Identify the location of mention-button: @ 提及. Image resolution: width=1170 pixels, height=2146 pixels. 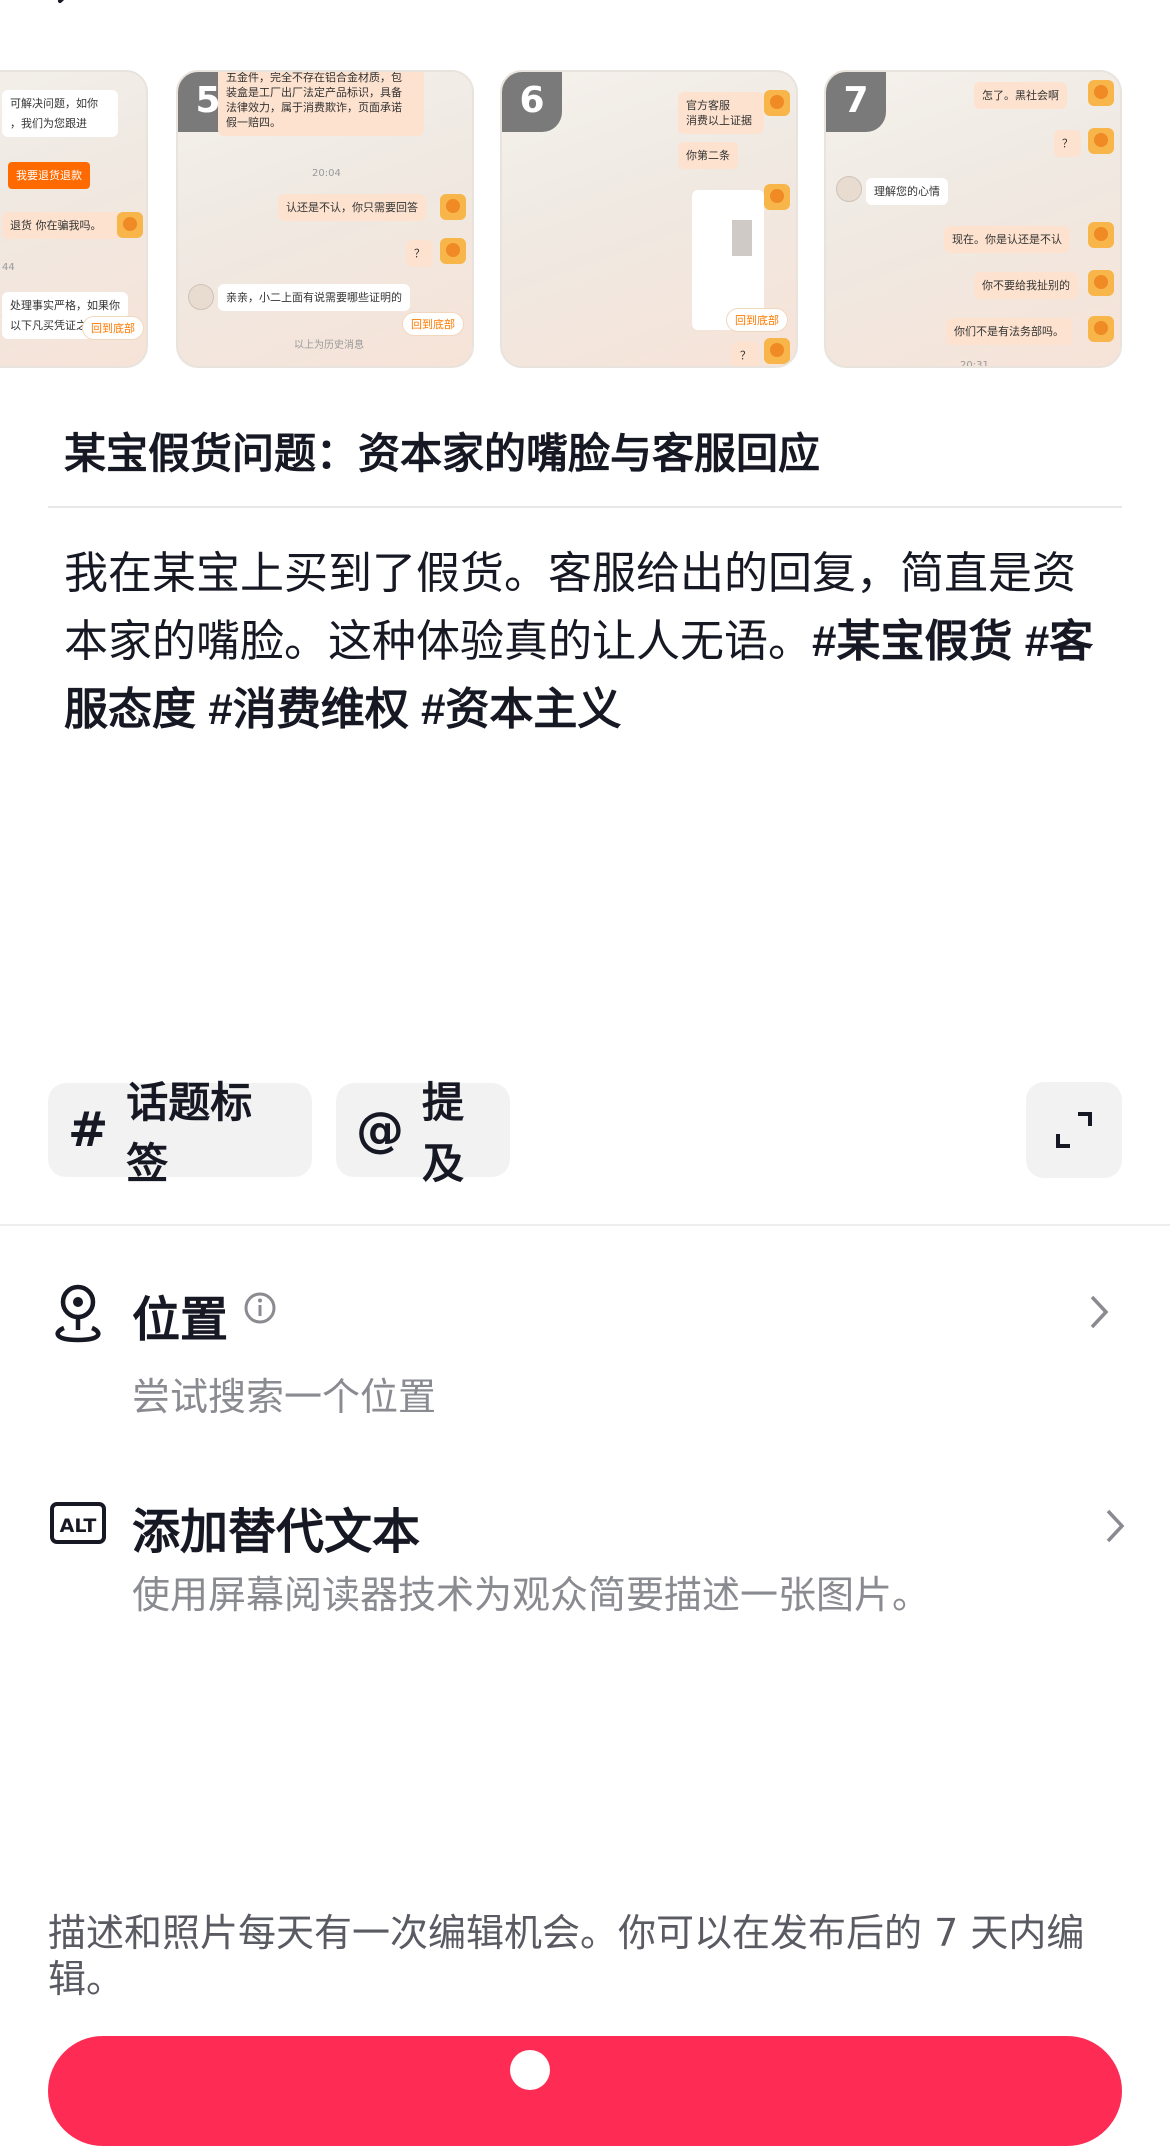
(423, 1133).